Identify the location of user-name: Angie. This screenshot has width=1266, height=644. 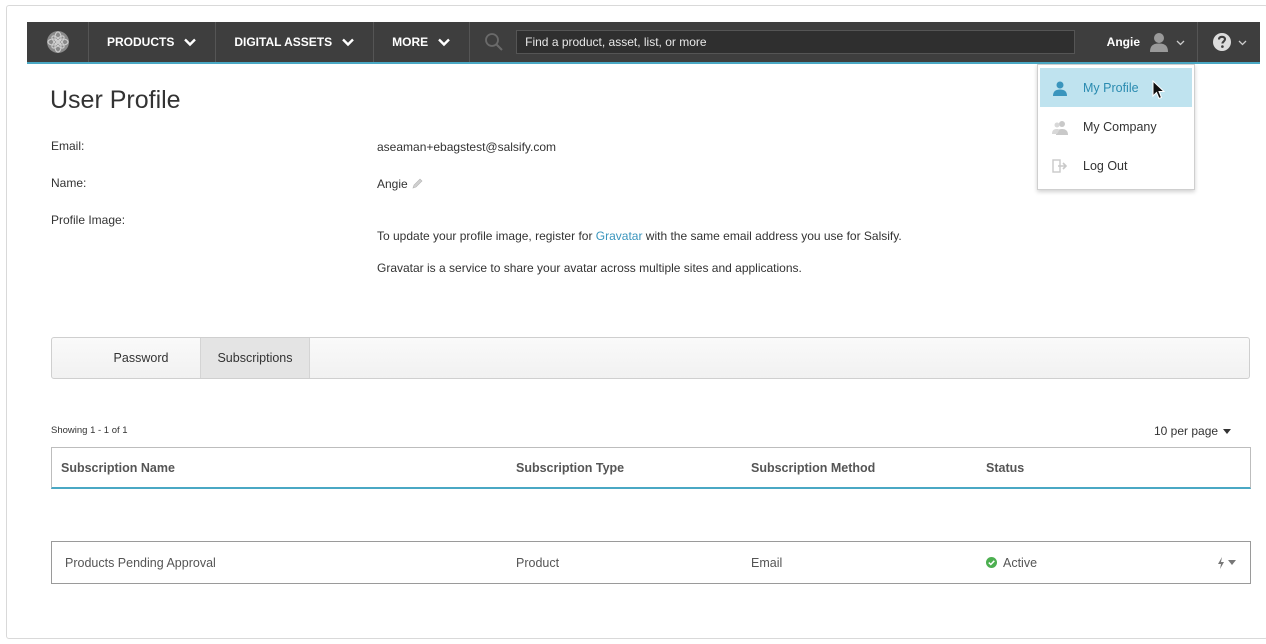
(1123, 42).